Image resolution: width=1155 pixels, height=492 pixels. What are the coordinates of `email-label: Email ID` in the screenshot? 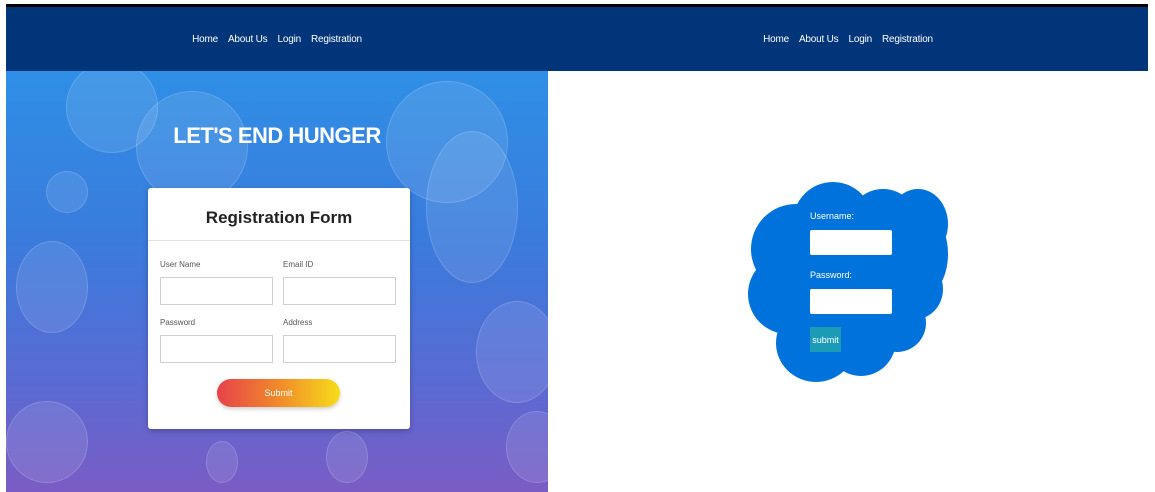 It's located at (298, 264).